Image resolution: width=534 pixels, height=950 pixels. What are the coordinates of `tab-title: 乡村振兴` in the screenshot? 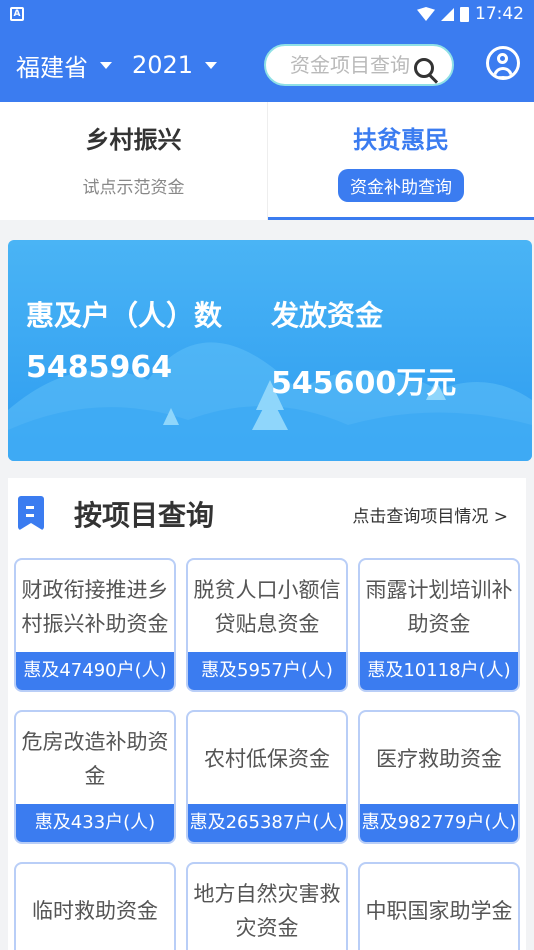 It's located at (133, 140).